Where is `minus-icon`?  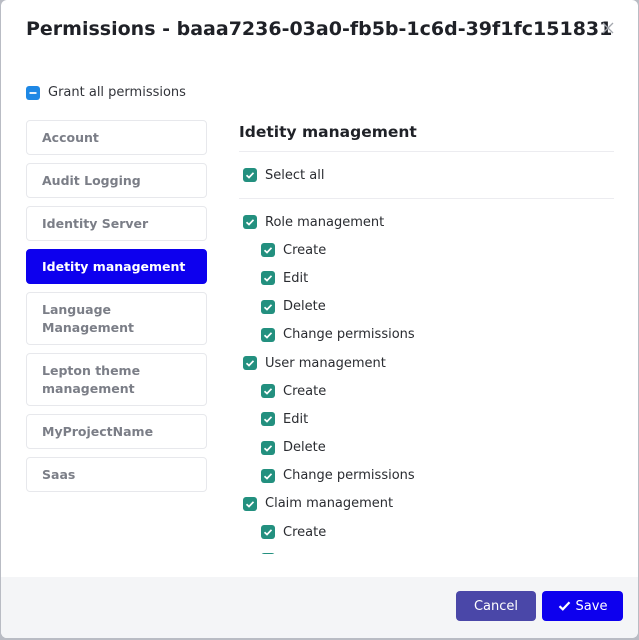 minus-icon is located at coordinates (33, 92).